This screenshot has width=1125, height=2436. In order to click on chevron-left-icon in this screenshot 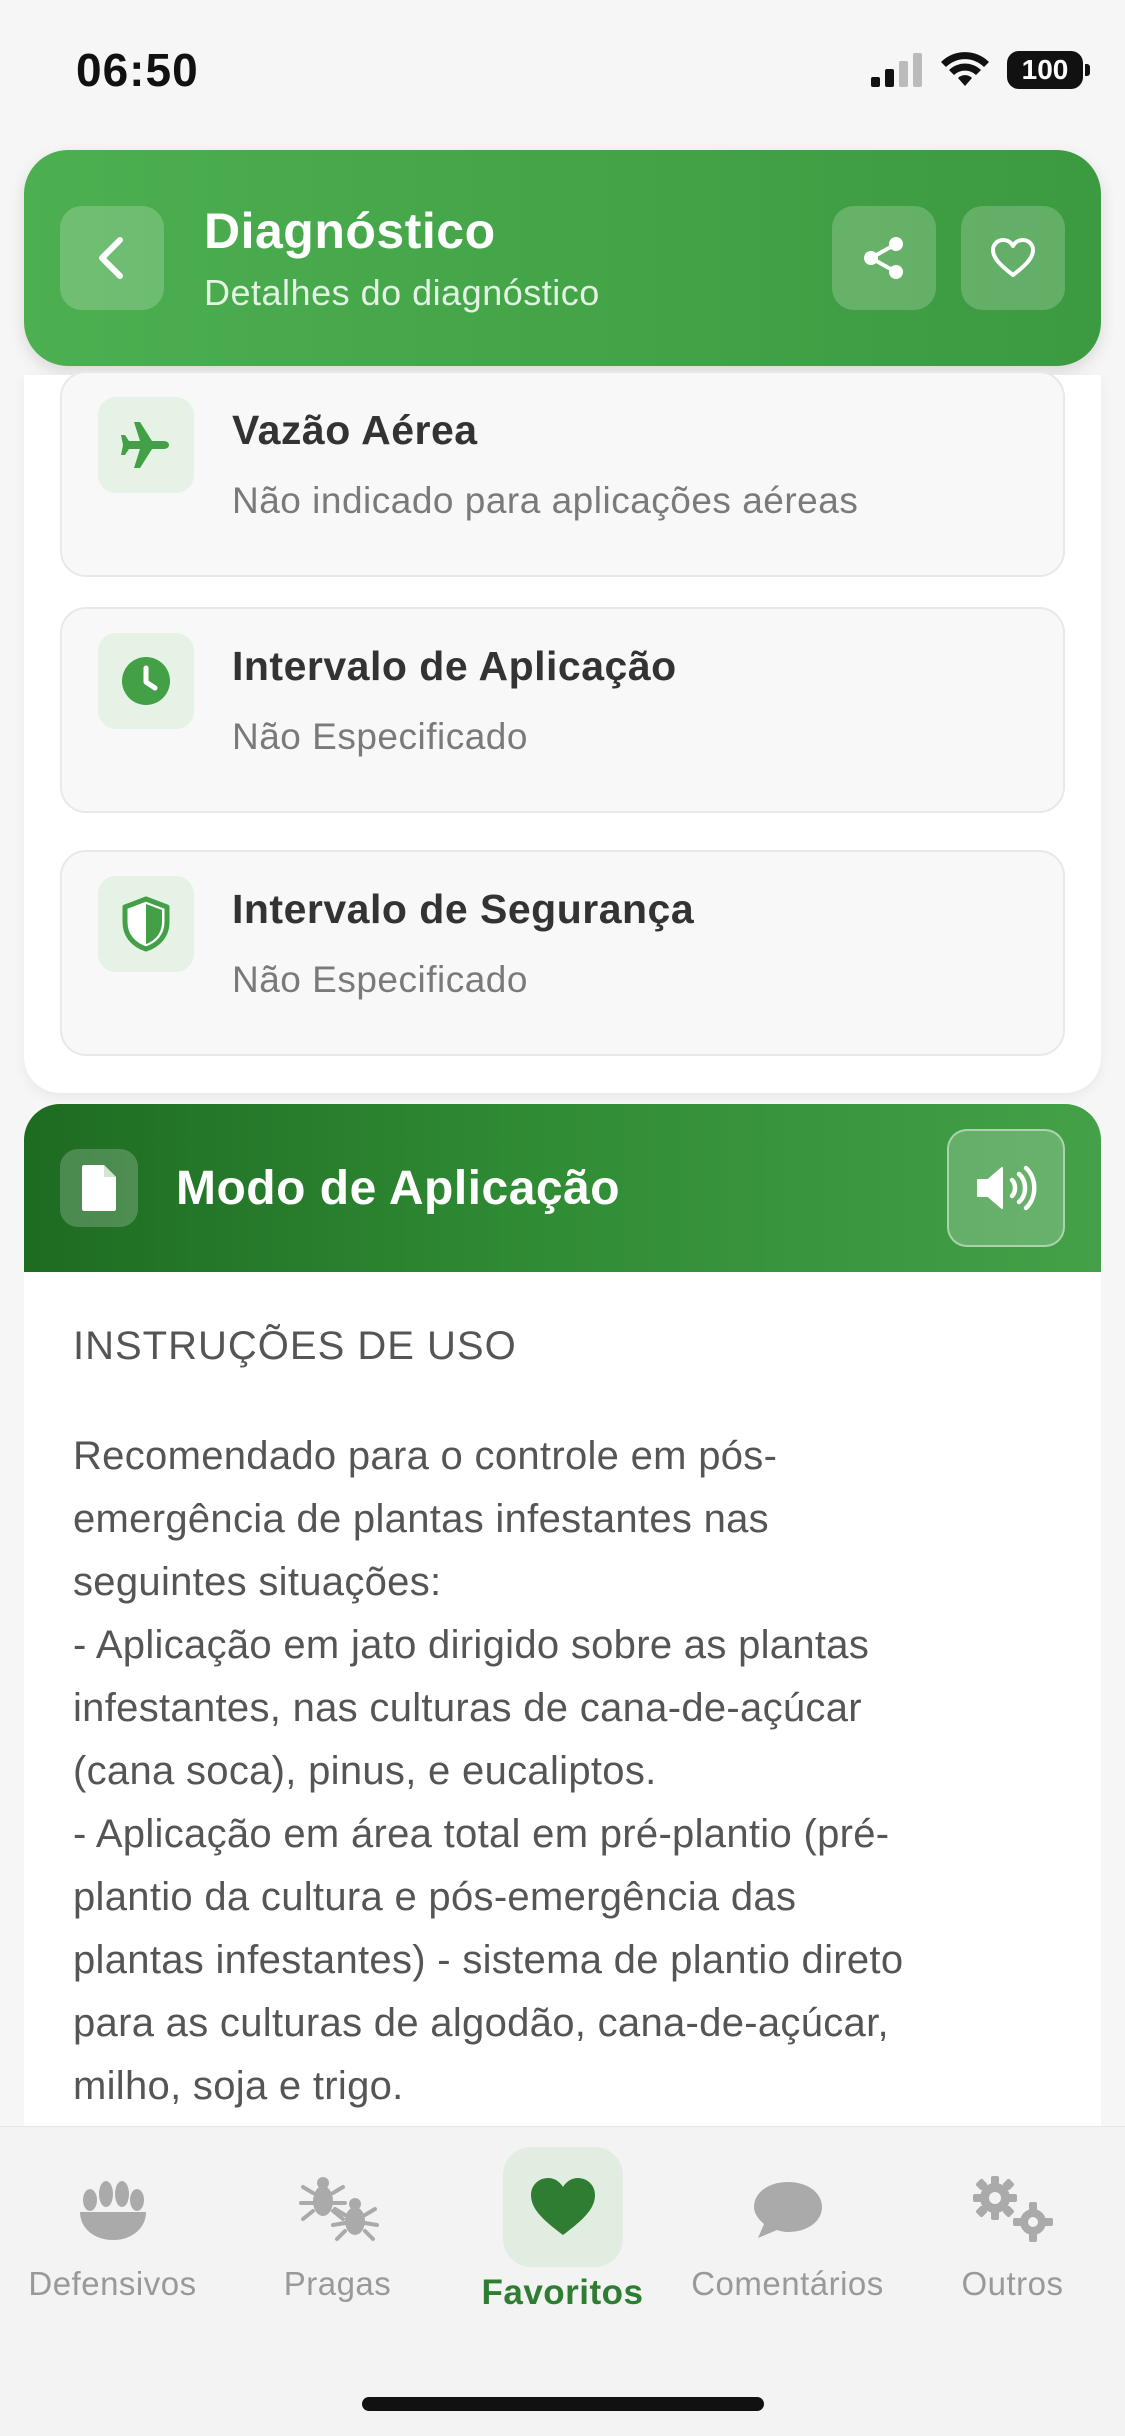, I will do `click(111, 258)`.